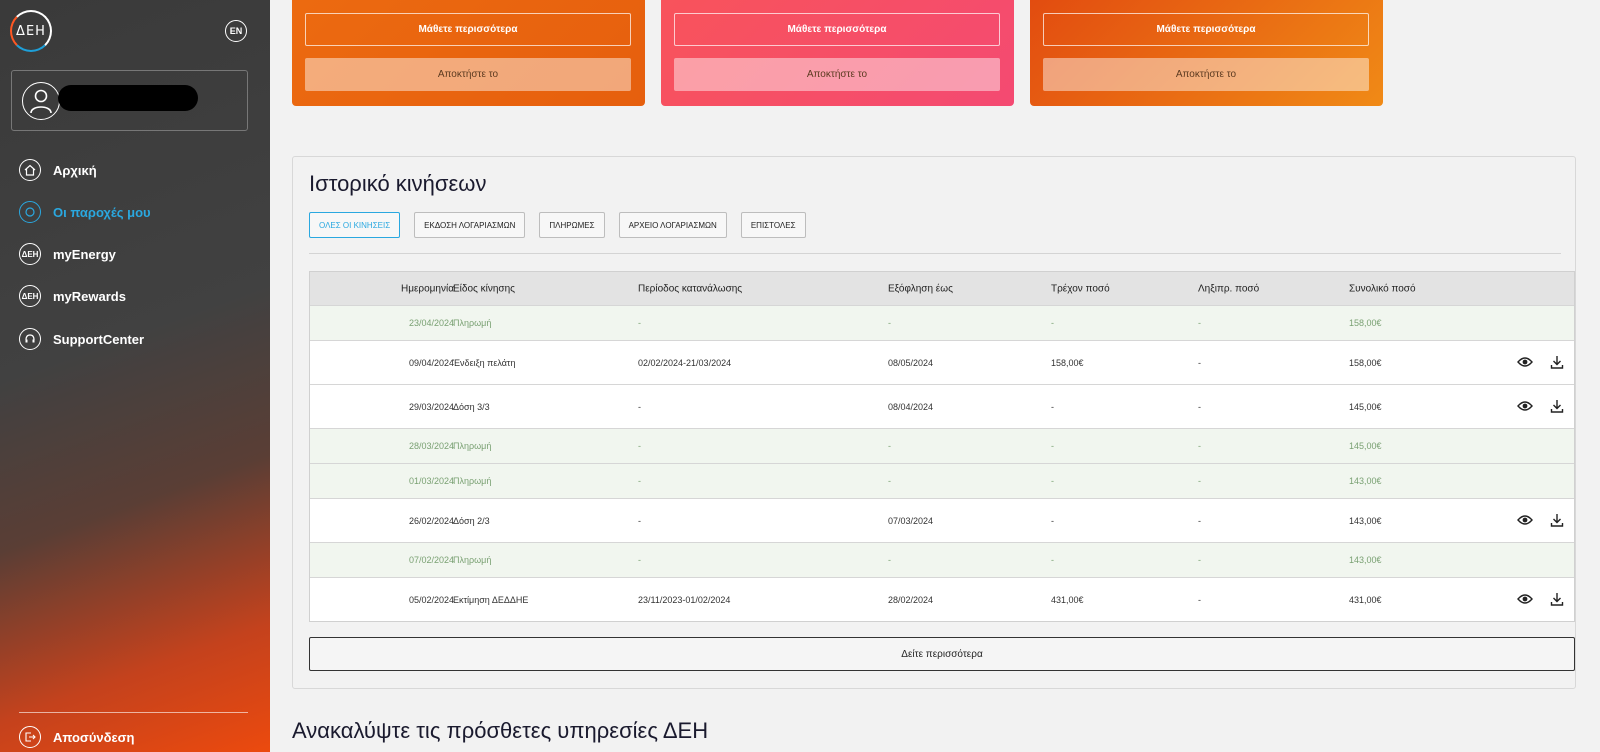  What do you see at coordinates (236, 31) in the screenshot?
I see `language-toggle: EN` at bounding box center [236, 31].